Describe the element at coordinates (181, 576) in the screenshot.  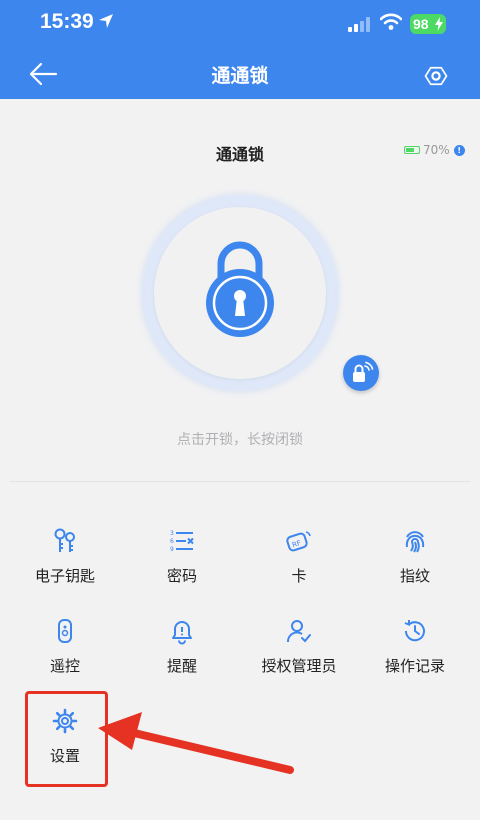
I see `feature-label: 密码` at that location.